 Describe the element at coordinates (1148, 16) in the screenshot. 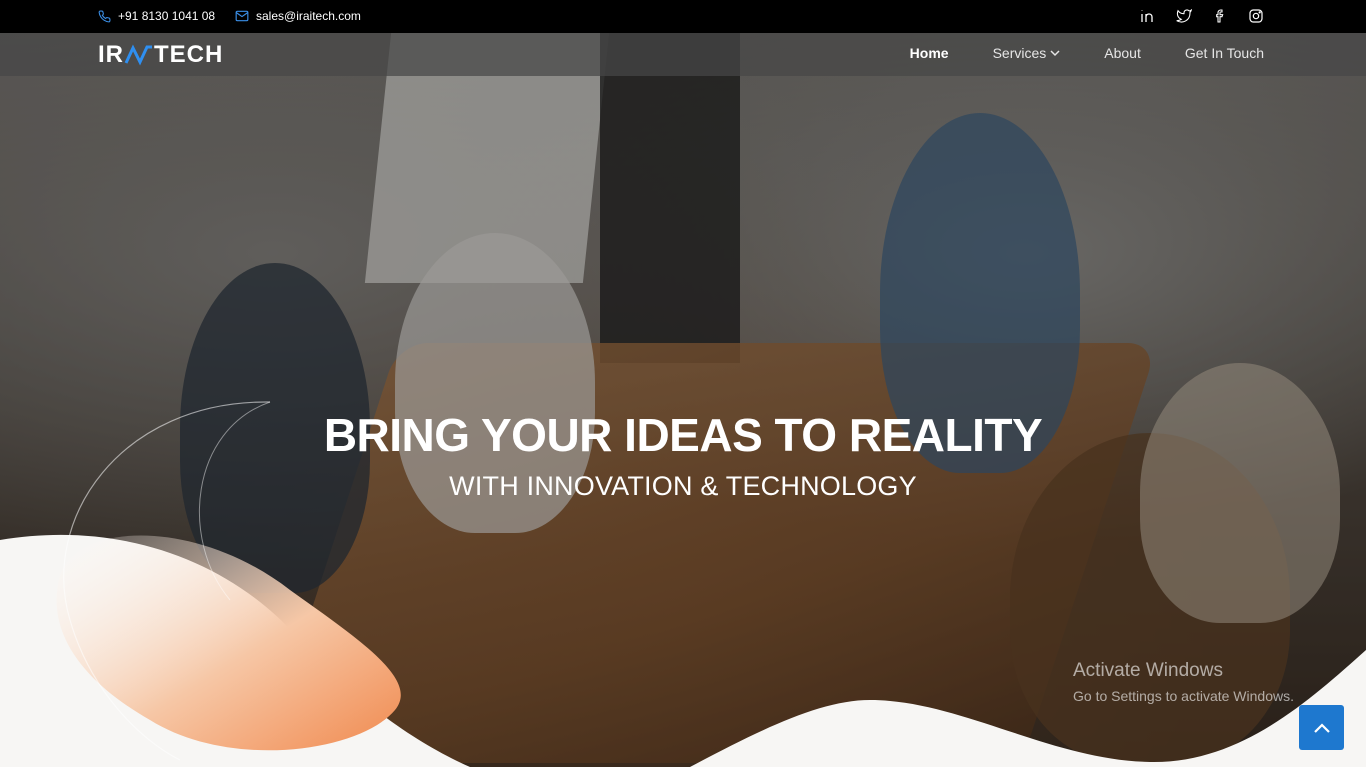

I see `linkedin-icon` at that location.